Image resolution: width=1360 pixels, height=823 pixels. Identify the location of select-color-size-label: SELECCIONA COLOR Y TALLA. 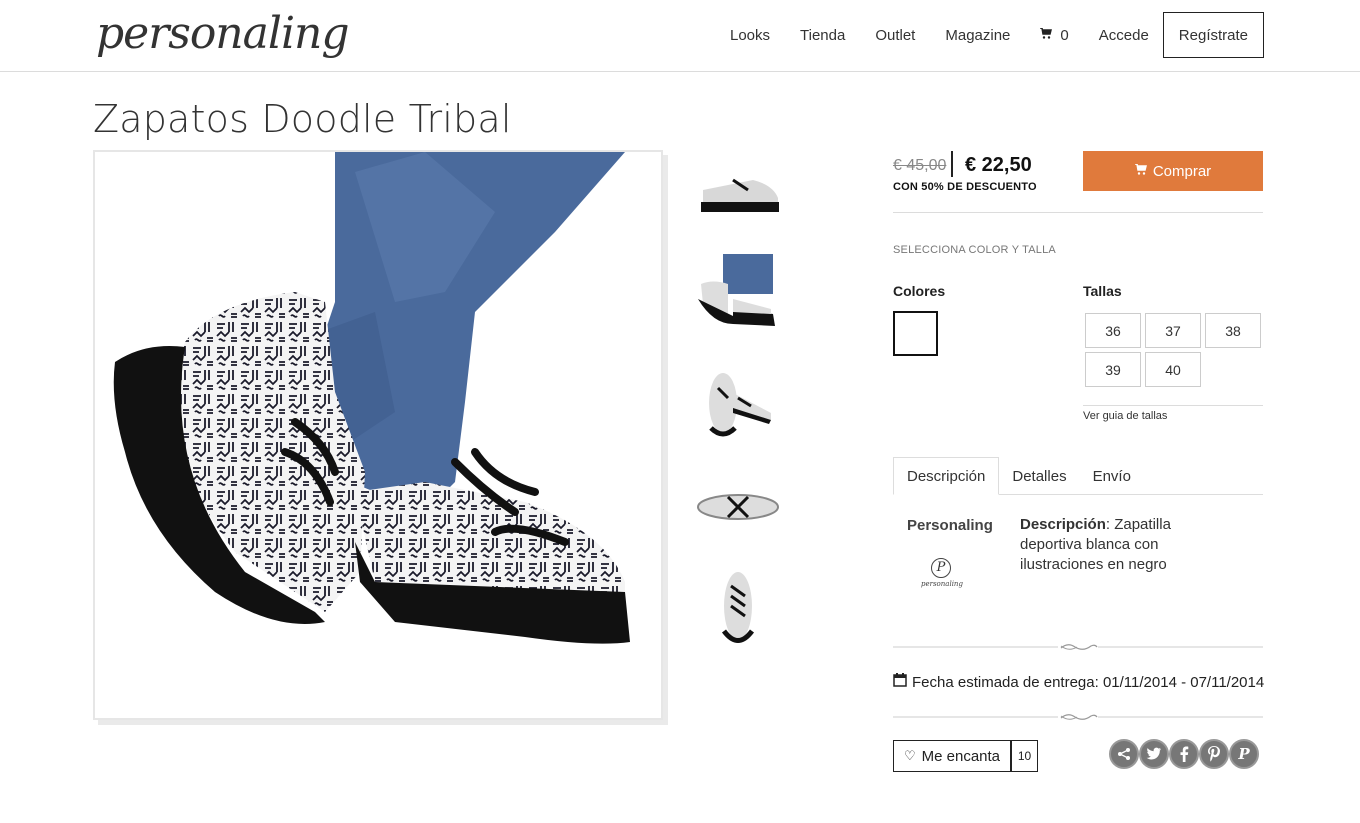
(974, 250).